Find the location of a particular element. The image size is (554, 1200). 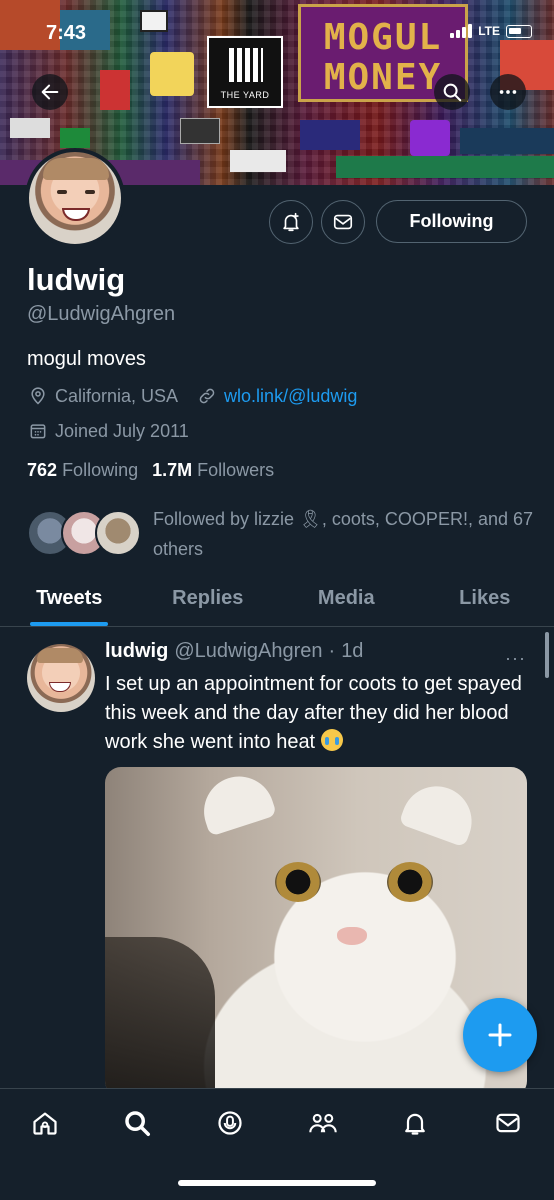

tweet-header: ludwig @LudwigAhgren · 1d is located at coordinates (234, 651).